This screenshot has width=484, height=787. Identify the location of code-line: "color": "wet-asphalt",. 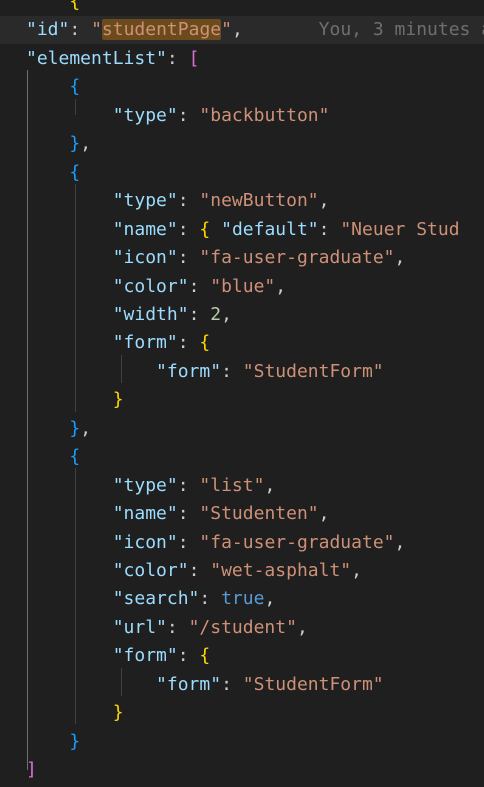
(242, 571).